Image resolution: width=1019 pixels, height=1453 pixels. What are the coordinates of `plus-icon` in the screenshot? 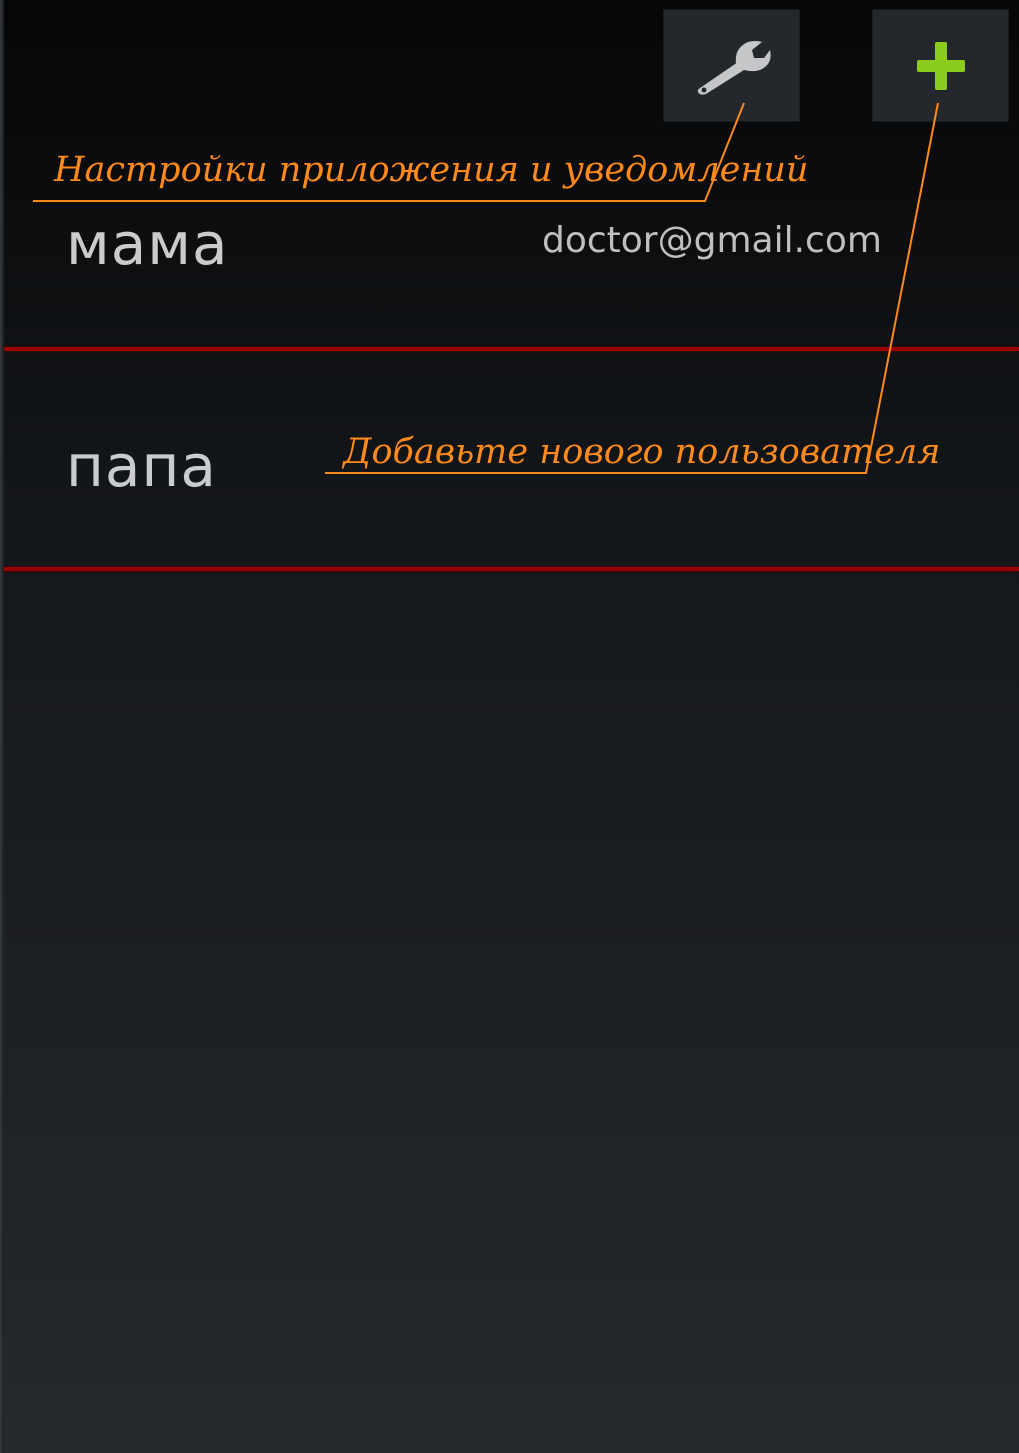 It's located at (941, 66).